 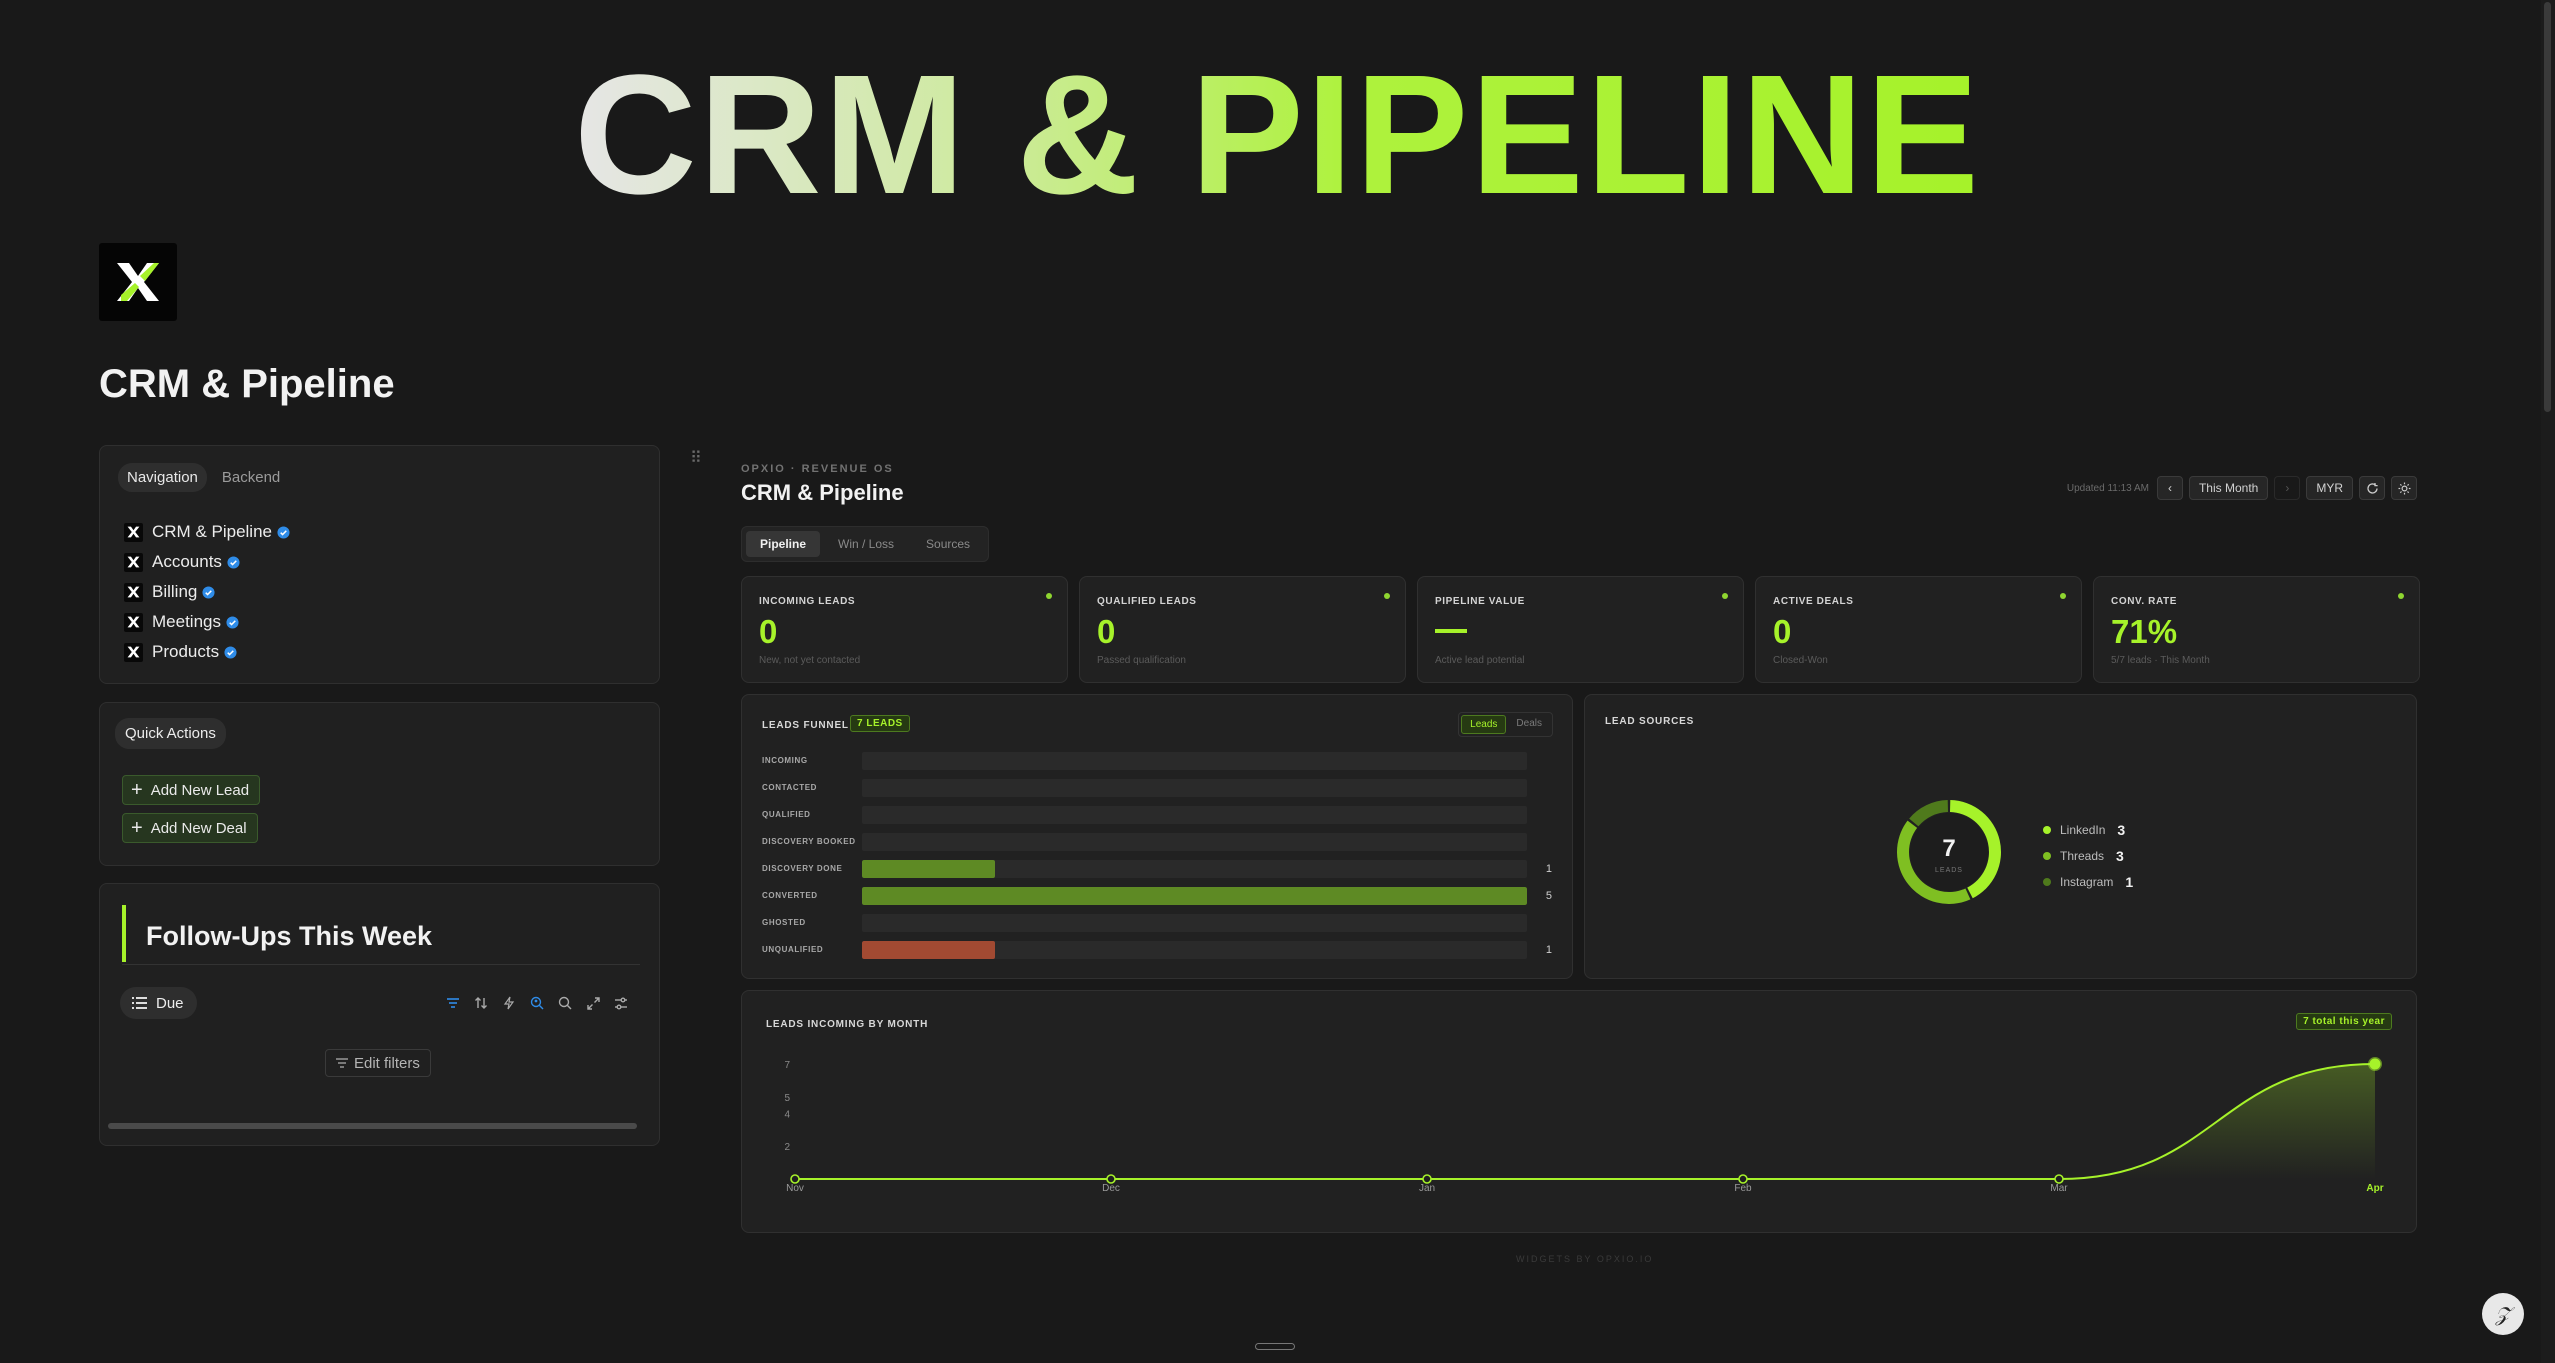 I want to click on search-icon, so click(x=565, y=1003).